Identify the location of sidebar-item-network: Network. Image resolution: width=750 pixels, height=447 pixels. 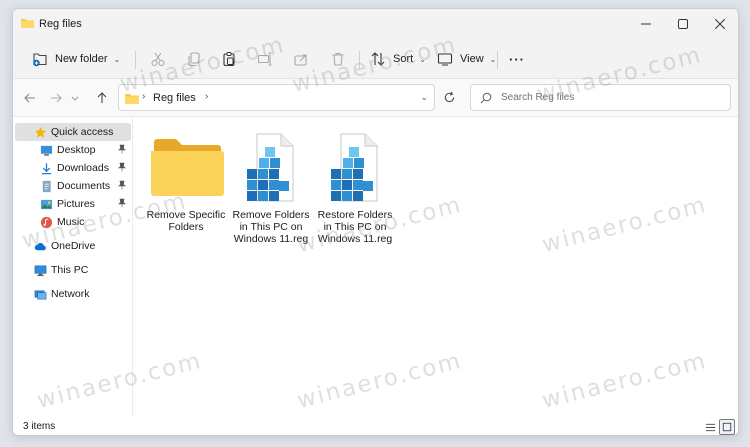
(73, 294).